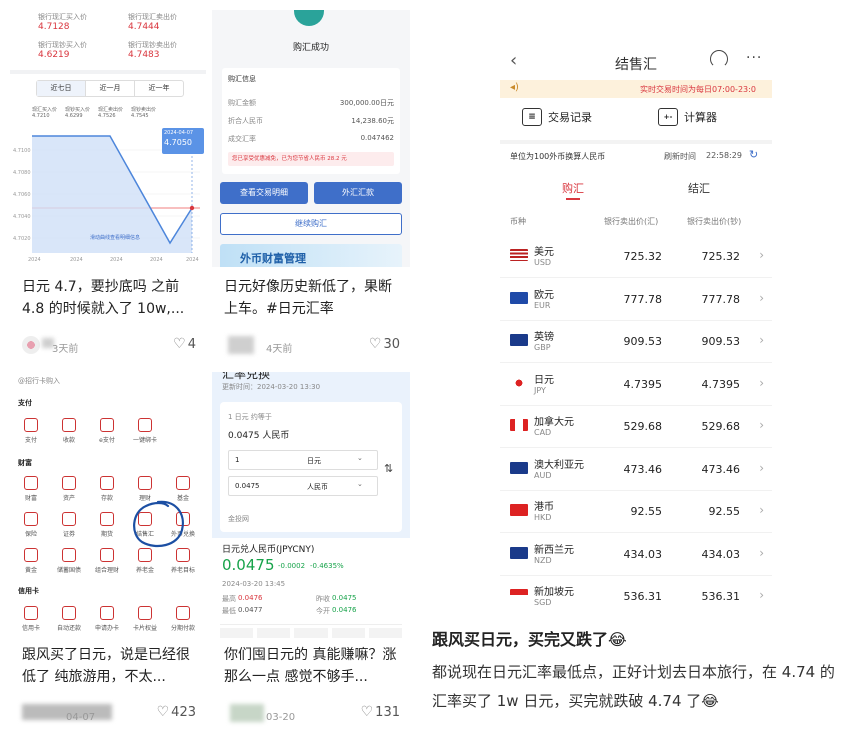 This screenshot has width=854, height=734. I want to click on currency-row: 新西兰元 NZD 434.03 434.03 ›, so click(636, 555).